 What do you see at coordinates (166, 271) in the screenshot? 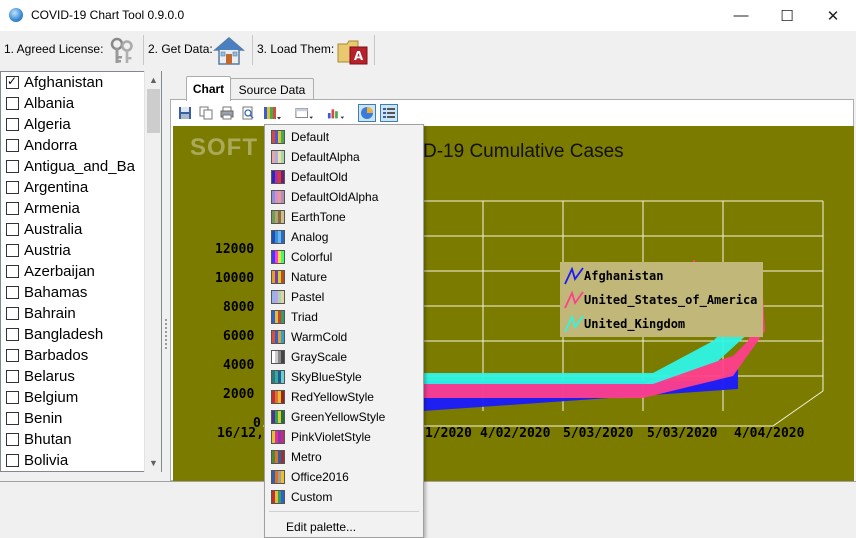
I see `pane-splitter` at bounding box center [166, 271].